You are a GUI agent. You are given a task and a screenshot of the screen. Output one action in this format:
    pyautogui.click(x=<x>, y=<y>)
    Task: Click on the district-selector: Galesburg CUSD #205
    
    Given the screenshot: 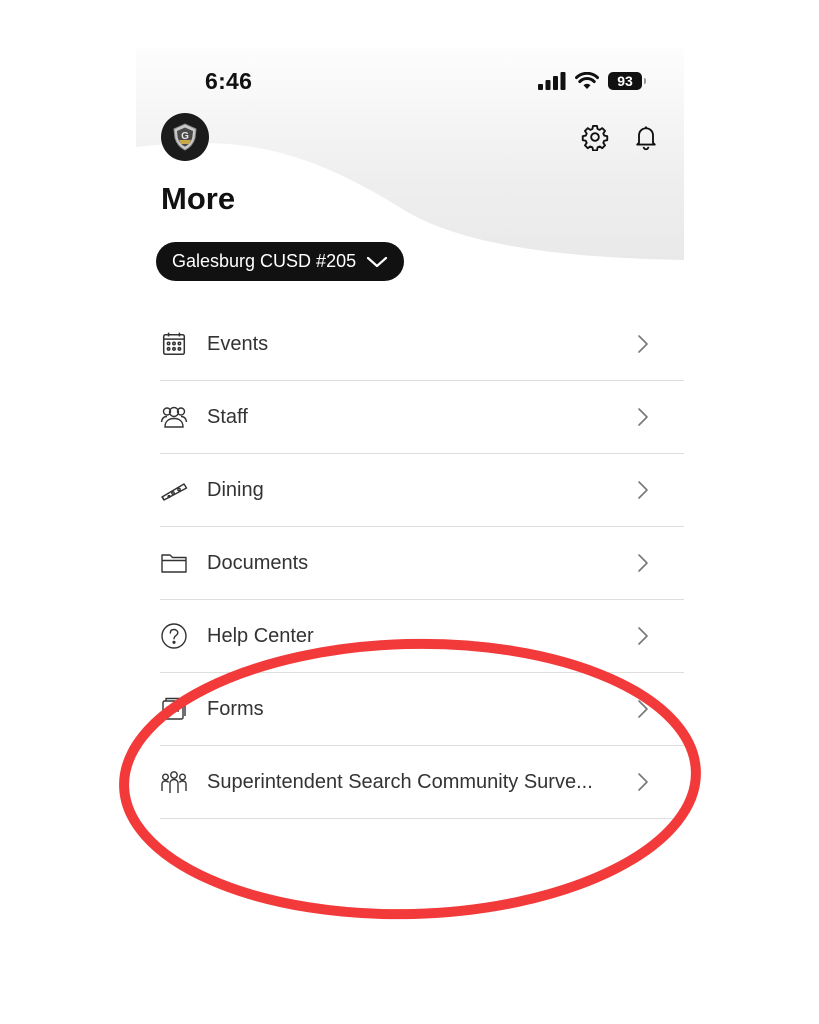 What is the action you would take?
    pyautogui.click(x=280, y=261)
    